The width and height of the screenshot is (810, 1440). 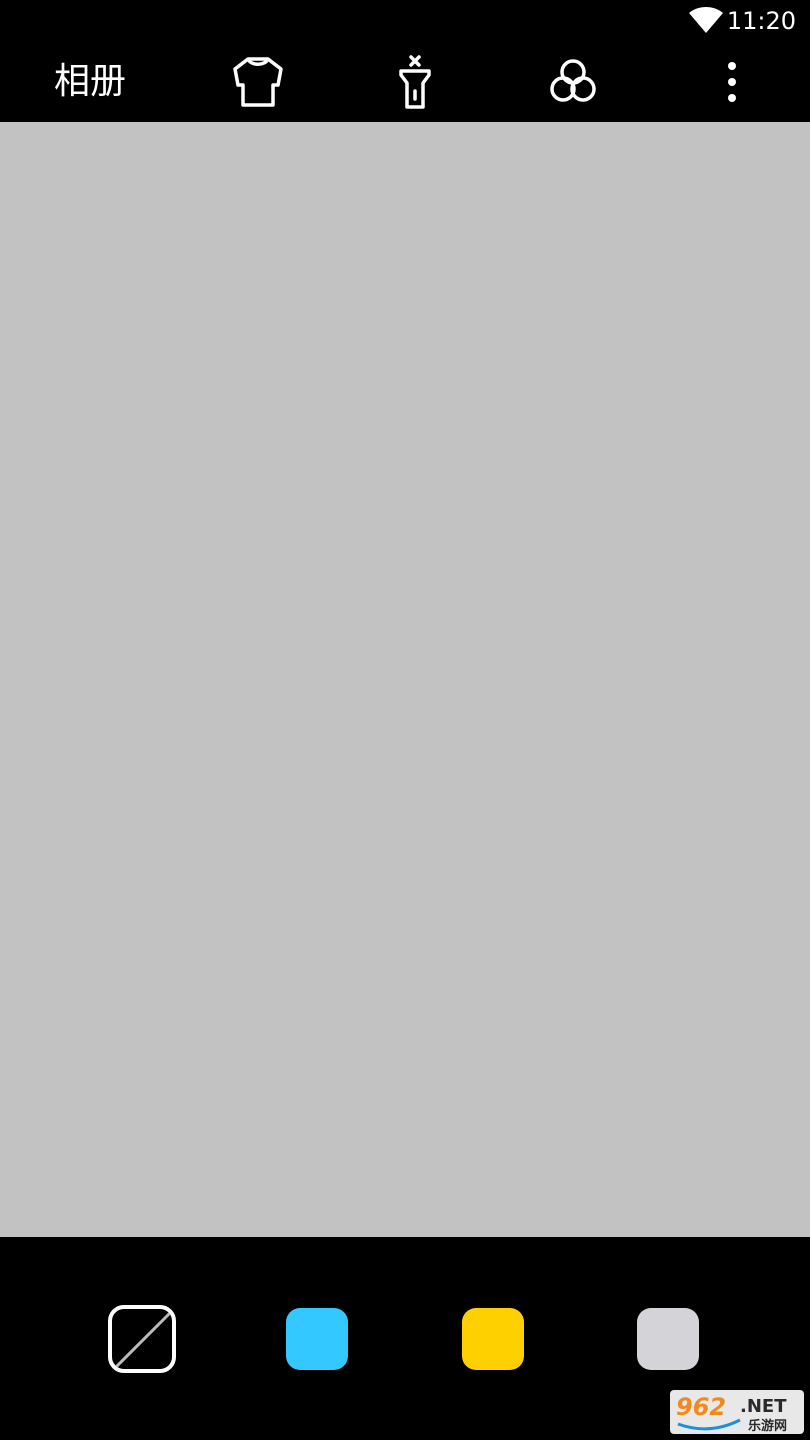 What do you see at coordinates (761, 21) in the screenshot?
I see `status-time: 11:20` at bounding box center [761, 21].